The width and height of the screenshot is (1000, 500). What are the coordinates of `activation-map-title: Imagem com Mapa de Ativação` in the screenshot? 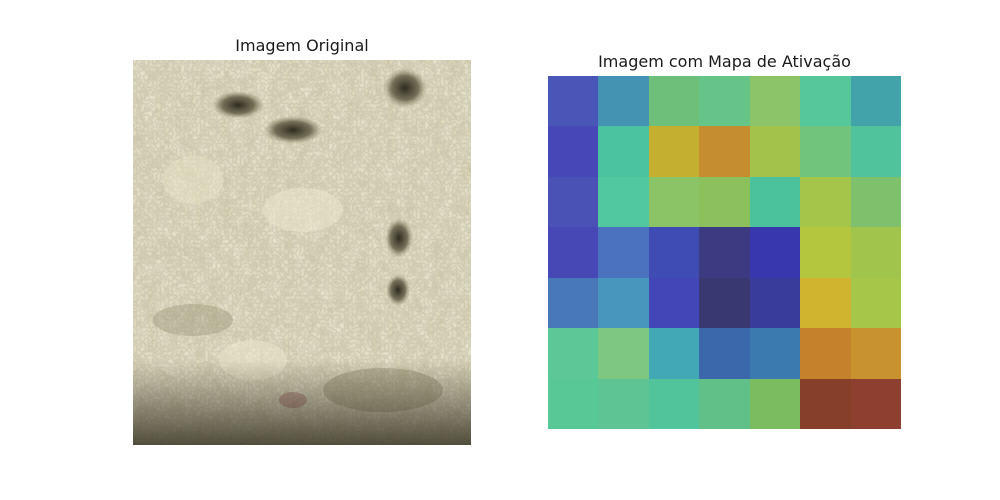 It's located at (724, 61).